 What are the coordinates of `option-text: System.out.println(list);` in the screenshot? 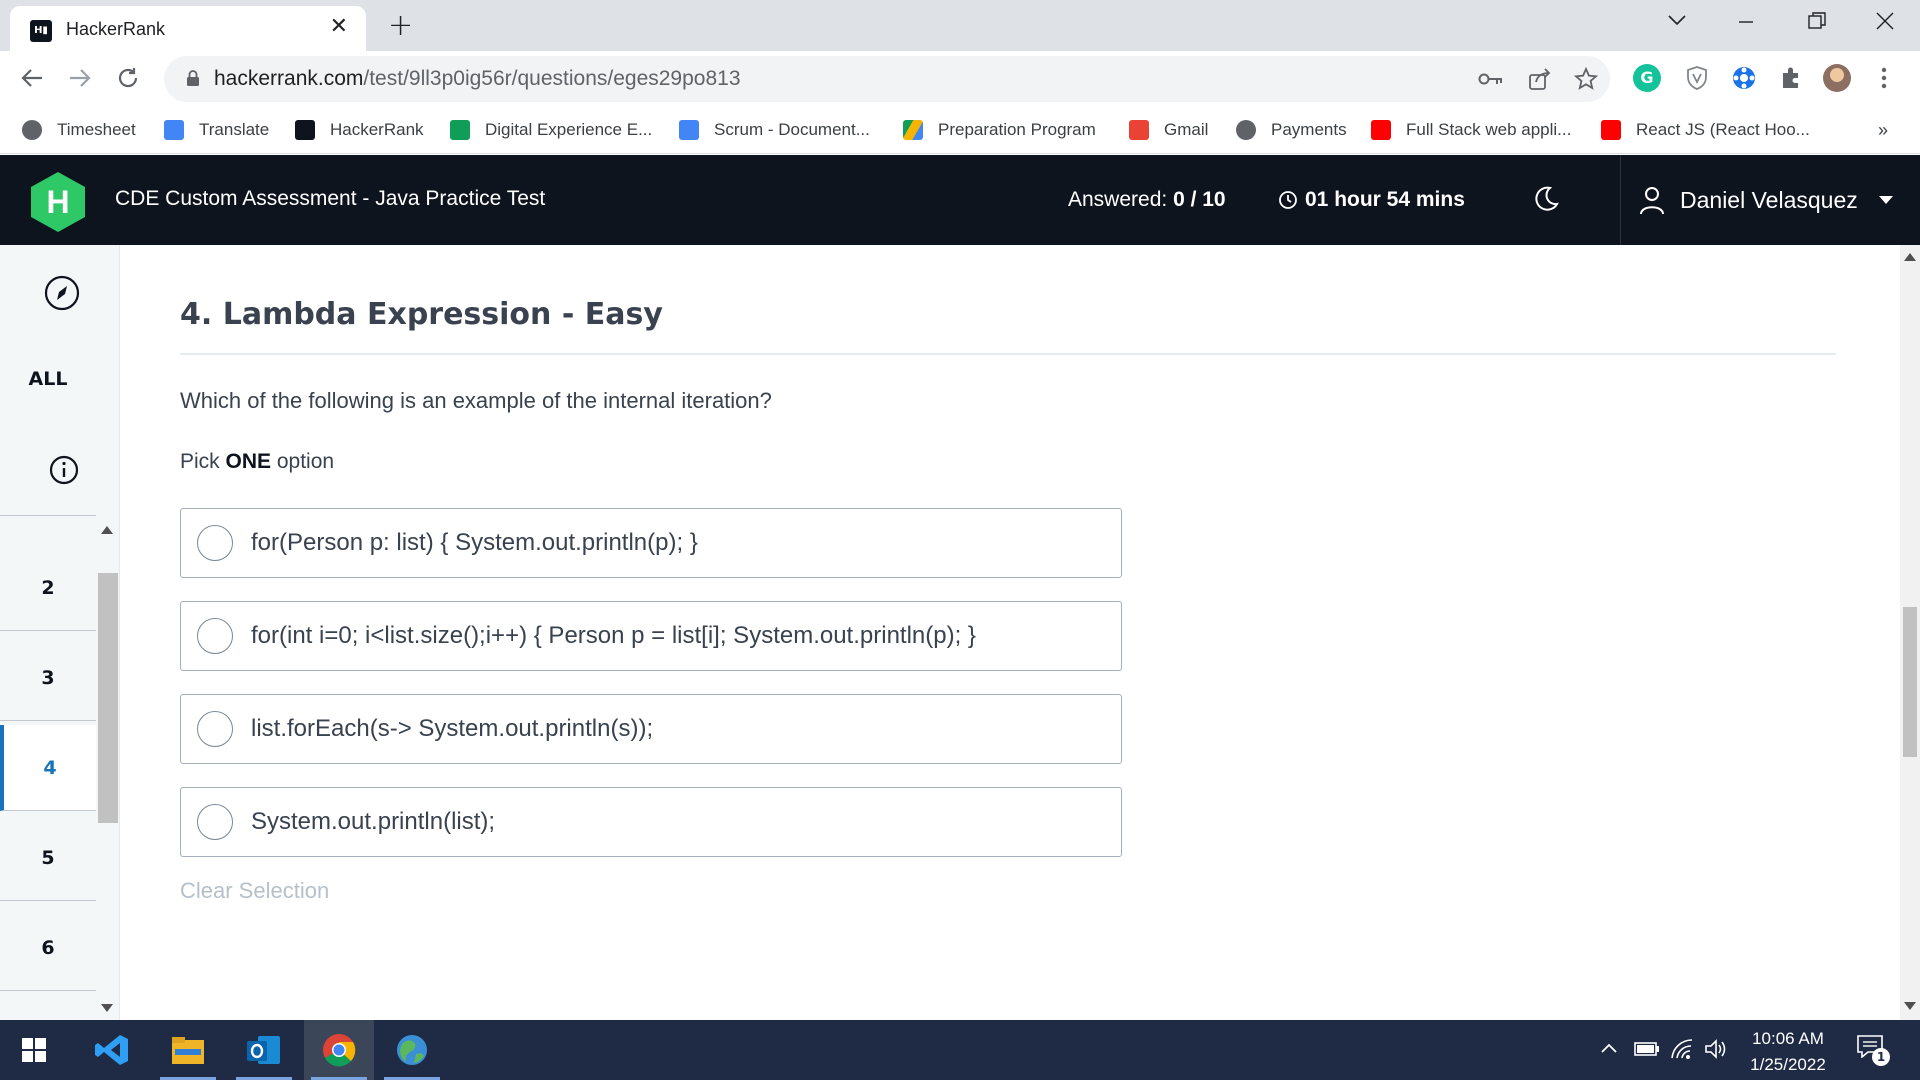 It's located at (373, 821).